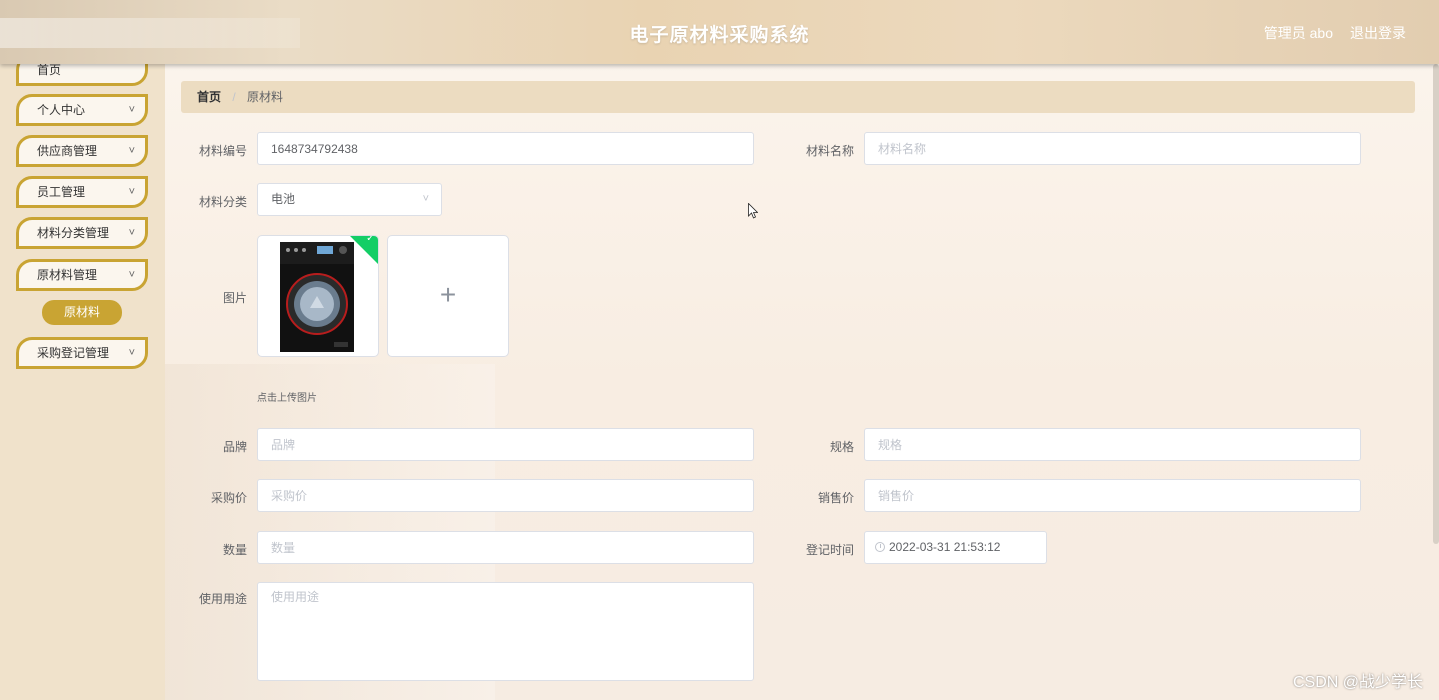 This screenshot has width=1439, height=700. I want to click on reg-time-picker: 2022-03-31 21:53:12, so click(955, 547).